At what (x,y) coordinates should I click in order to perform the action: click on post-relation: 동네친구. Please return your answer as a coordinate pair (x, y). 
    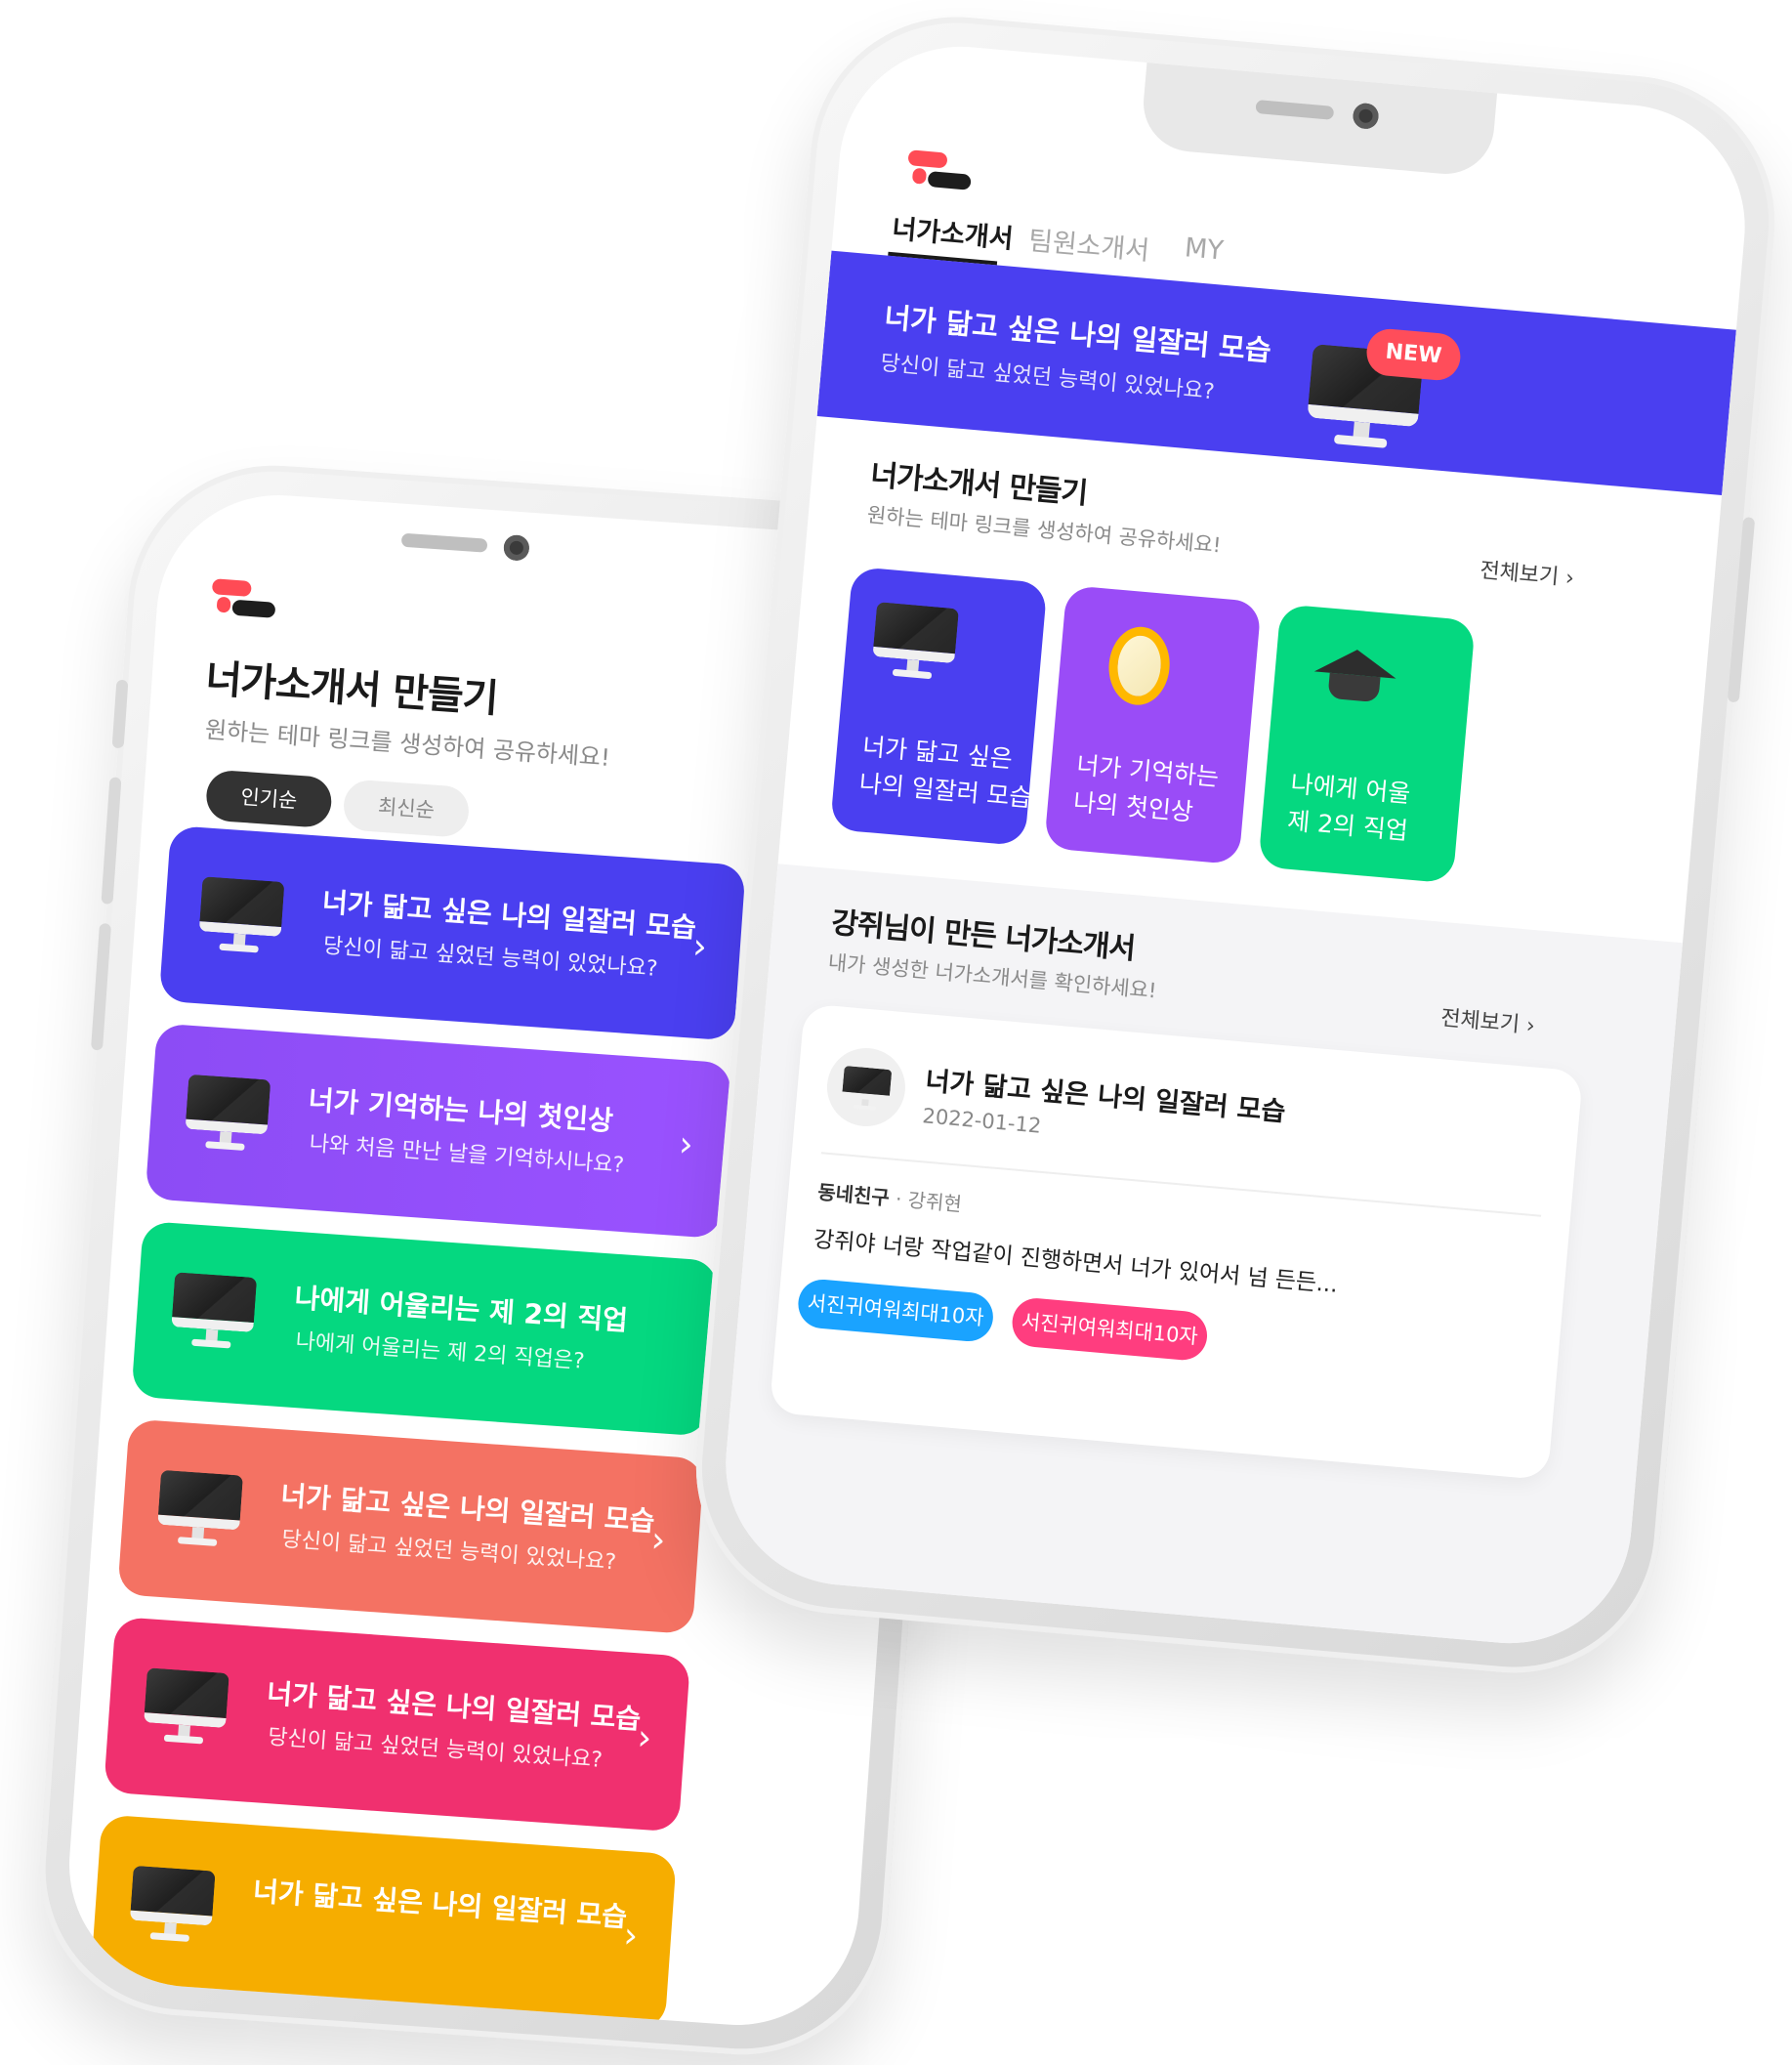
    Looking at the image, I should click on (853, 1195).